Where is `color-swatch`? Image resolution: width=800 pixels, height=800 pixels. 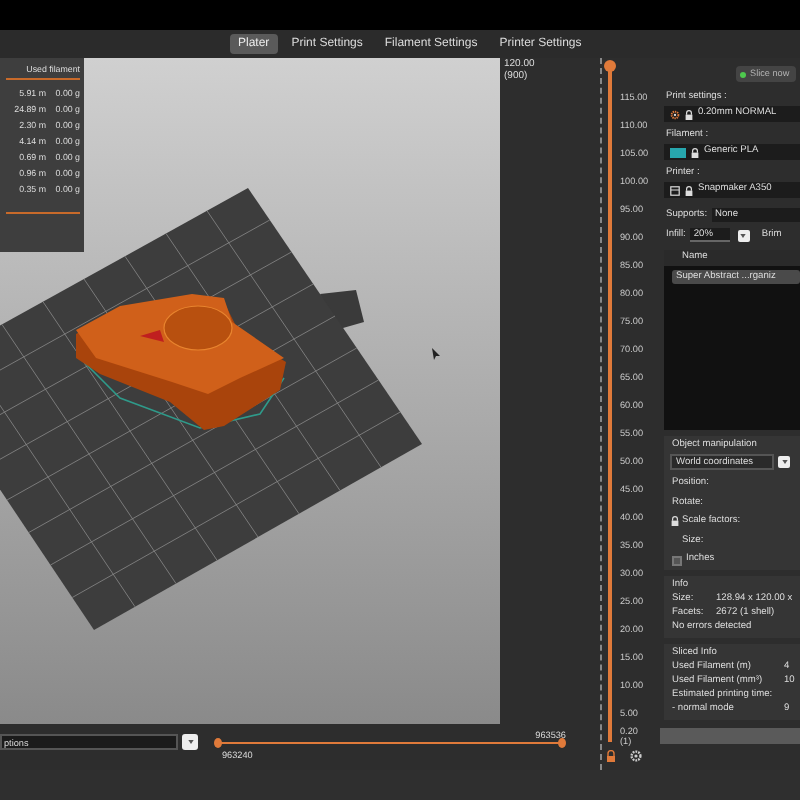
color-swatch is located at coordinates (678, 152).